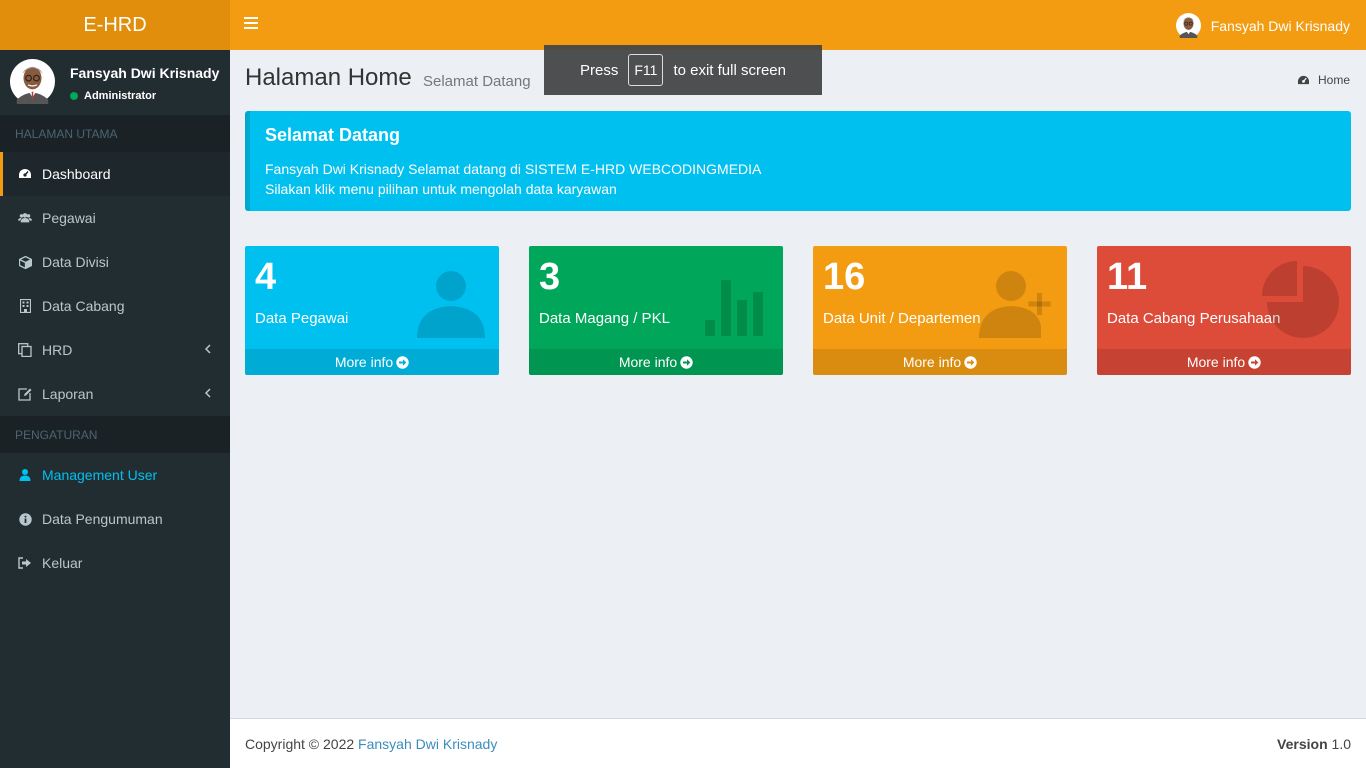 Image resolution: width=1366 pixels, height=768 pixels. What do you see at coordinates (302, 318) in the screenshot?
I see `stat-label: Data Pegawai` at bounding box center [302, 318].